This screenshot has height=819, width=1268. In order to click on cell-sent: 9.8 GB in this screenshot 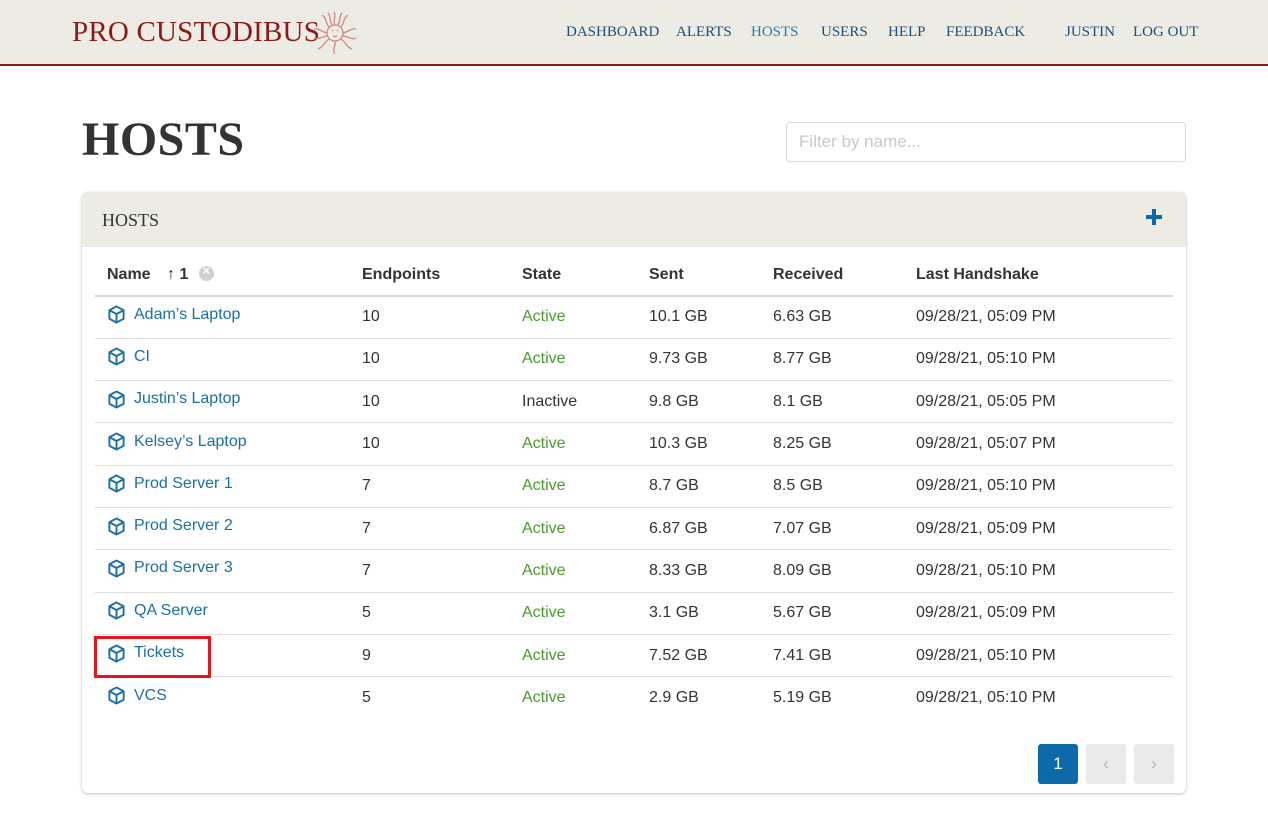, I will do `click(699, 402)`.